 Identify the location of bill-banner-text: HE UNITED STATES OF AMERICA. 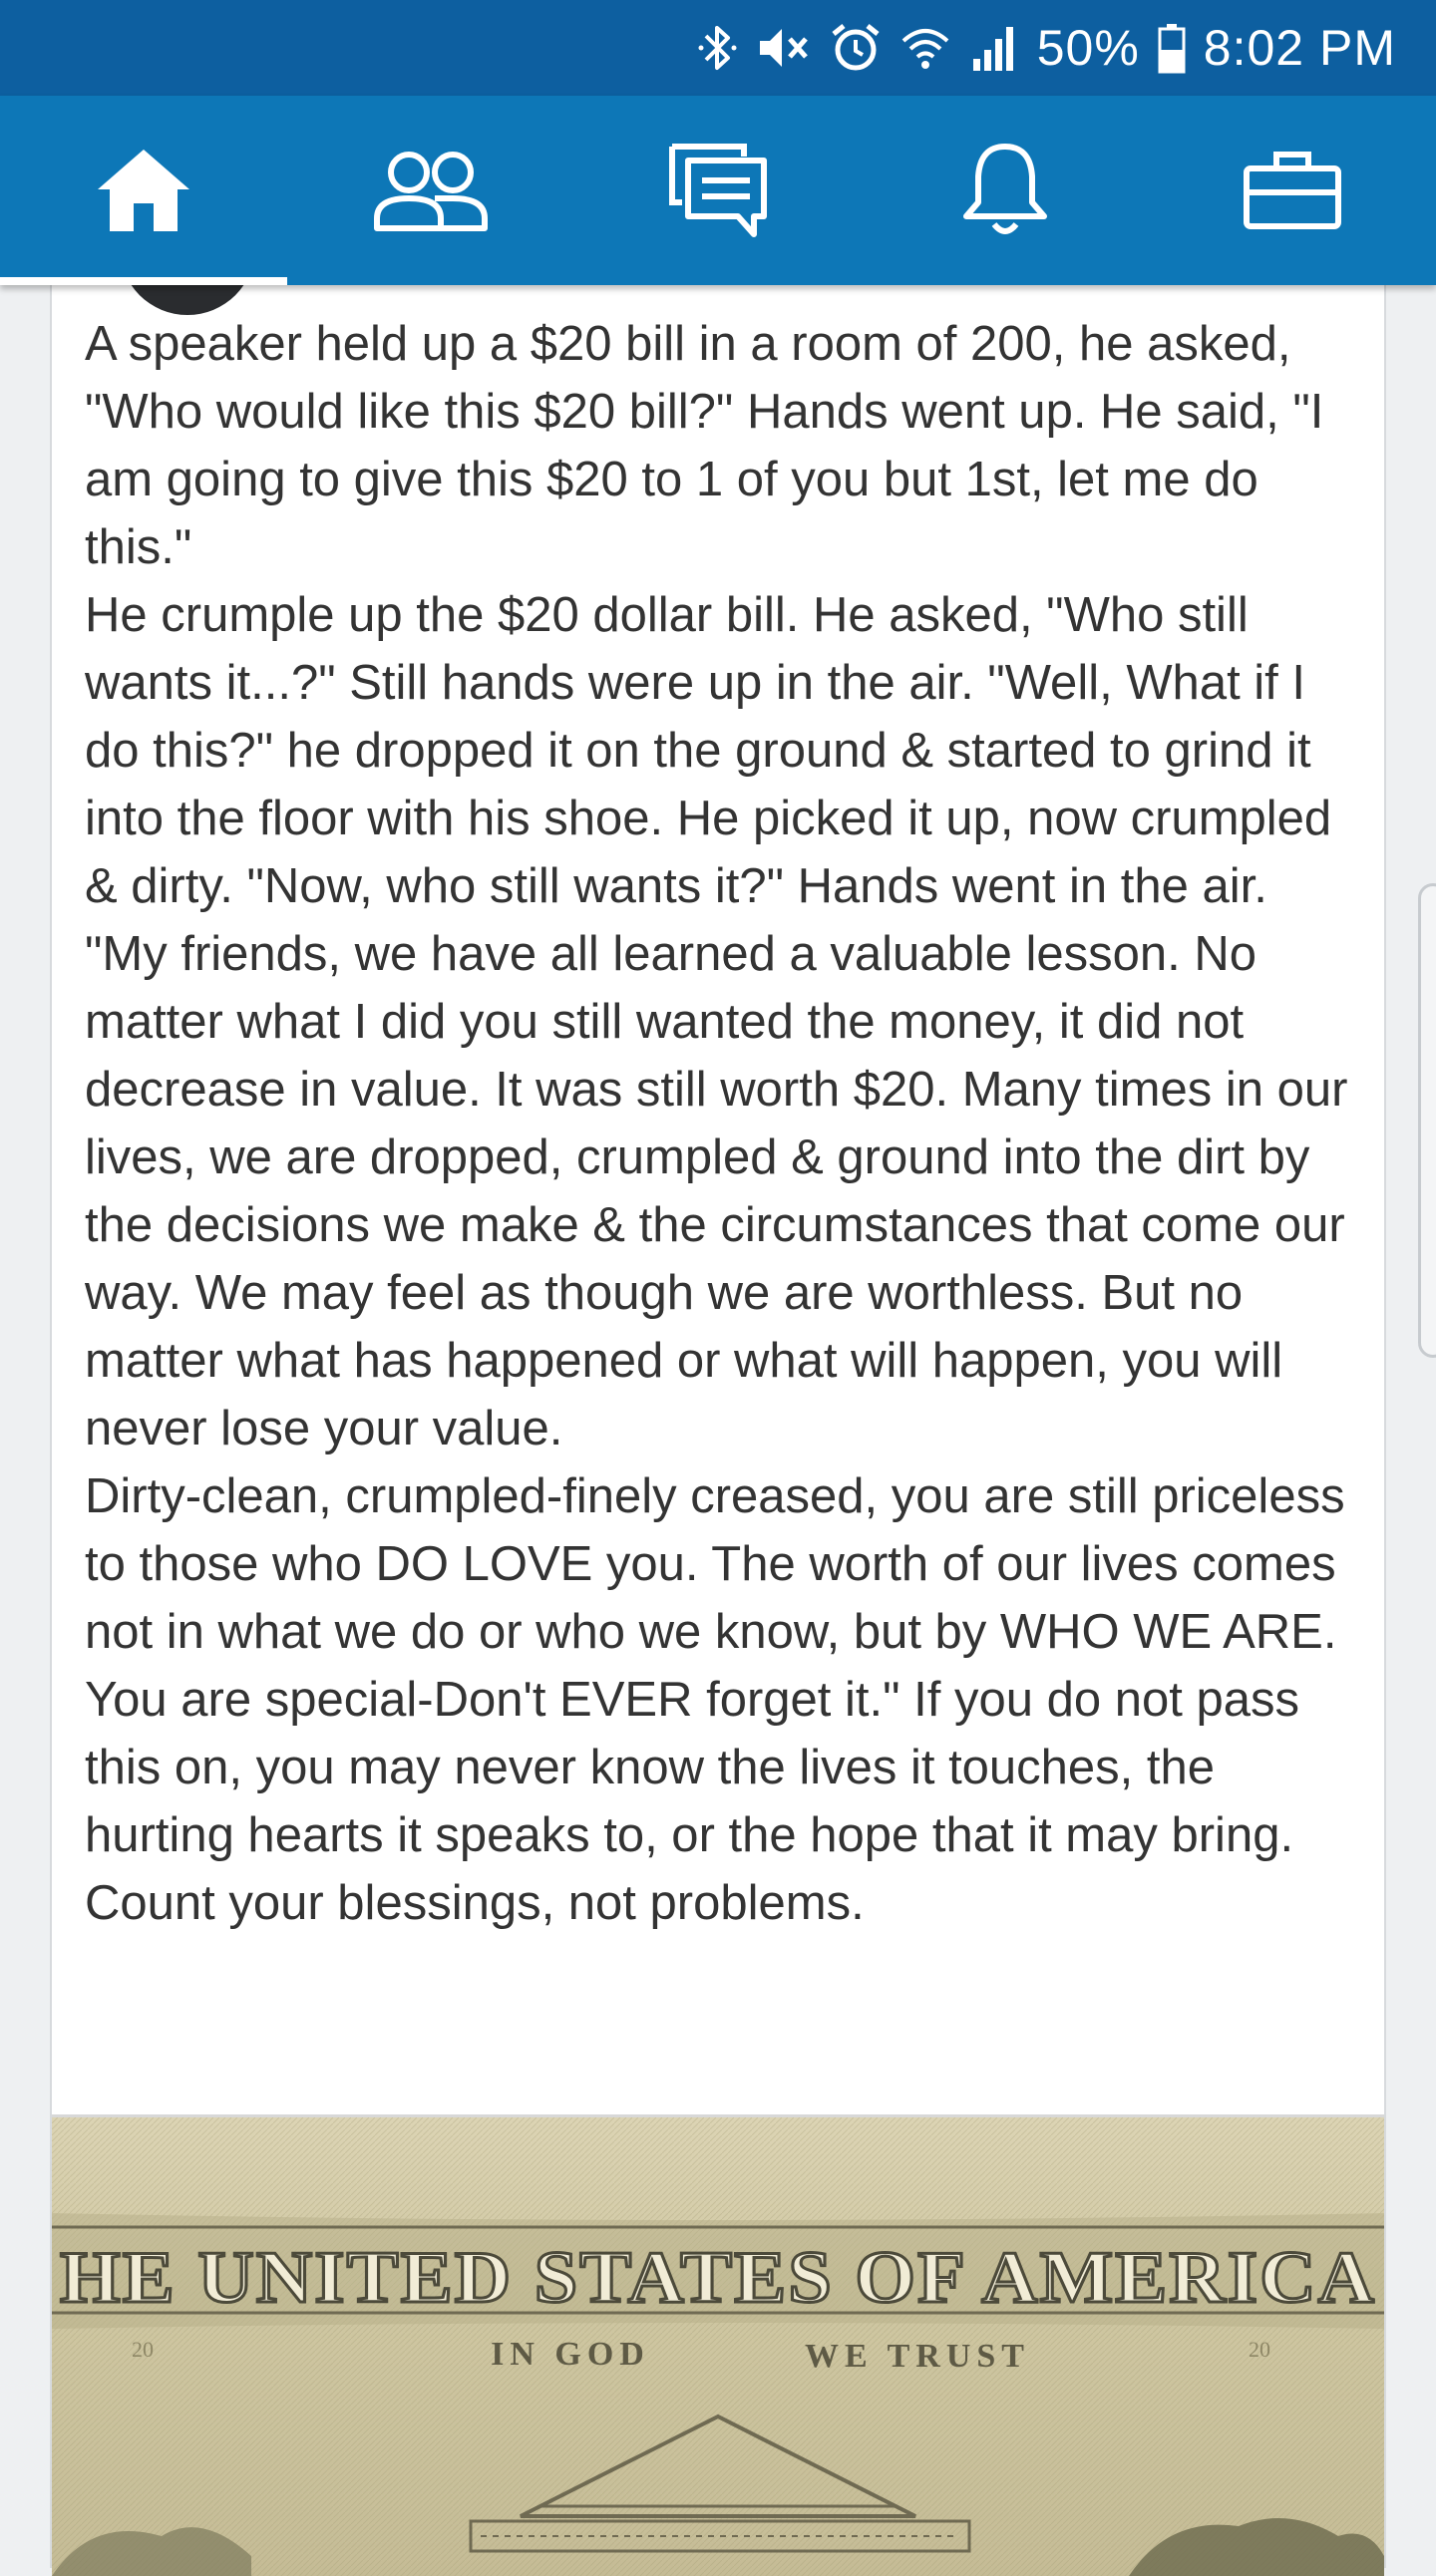
(718, 2278).